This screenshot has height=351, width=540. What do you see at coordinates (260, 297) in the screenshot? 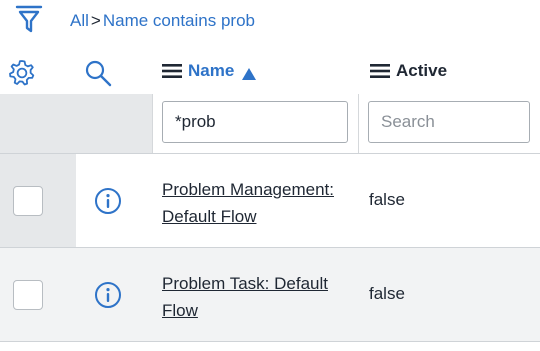
I see `record-name-link: Problem Task: Default Flow` at bounding box center [260, 297].